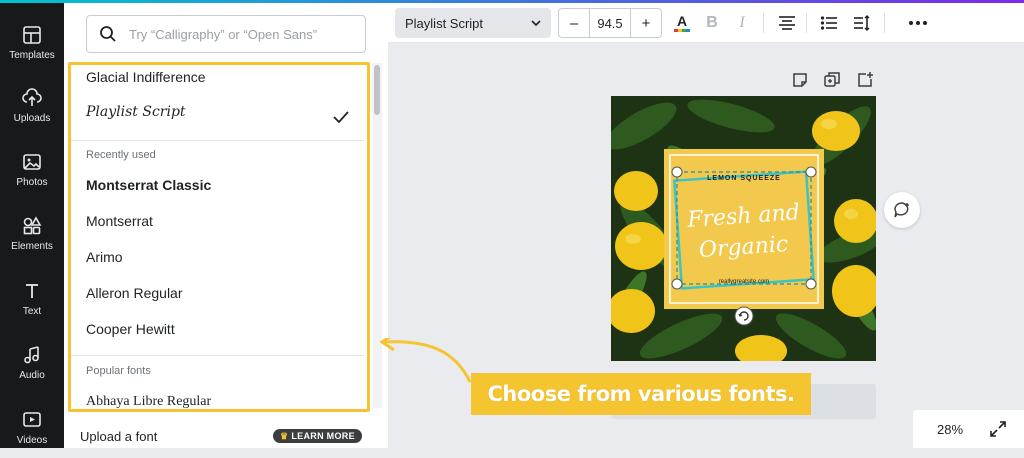  I want to click on font-family-value: Playlist Script, so click(444, 23).